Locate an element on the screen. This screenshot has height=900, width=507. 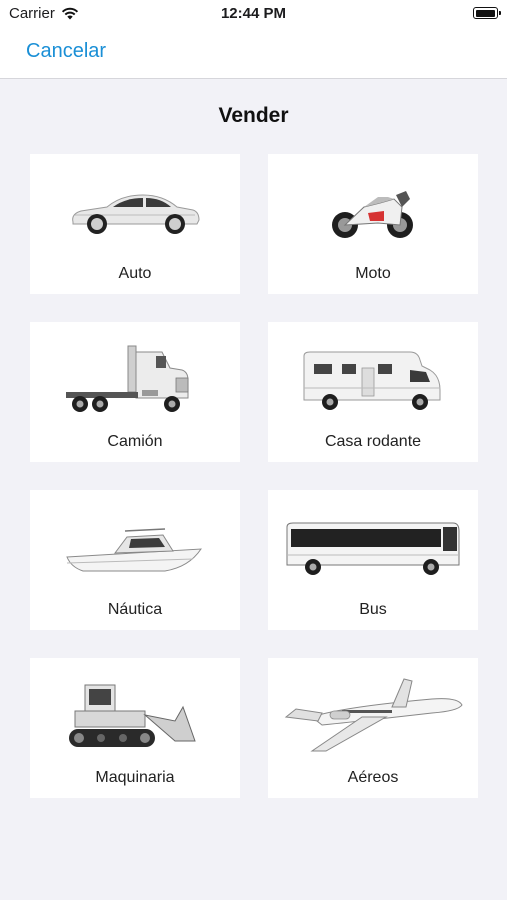
bulldozer-icon is located at coordinates (135, 717).